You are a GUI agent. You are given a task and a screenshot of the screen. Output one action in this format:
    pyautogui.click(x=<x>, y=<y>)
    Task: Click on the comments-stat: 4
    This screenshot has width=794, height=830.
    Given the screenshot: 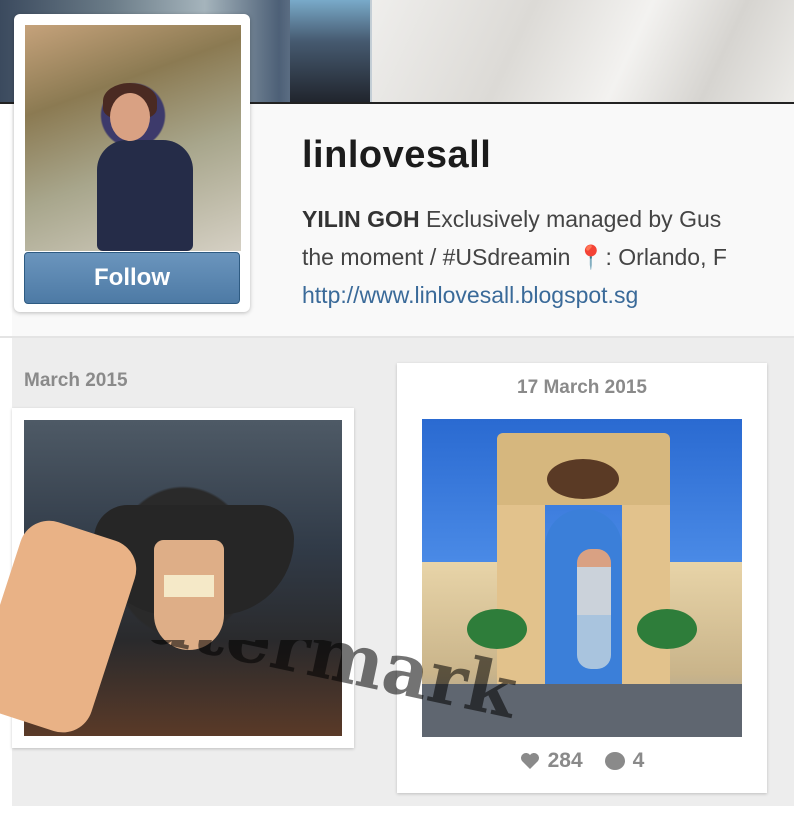 What is the action you would take?
    pyautogui.click(x=624, y=761)
    